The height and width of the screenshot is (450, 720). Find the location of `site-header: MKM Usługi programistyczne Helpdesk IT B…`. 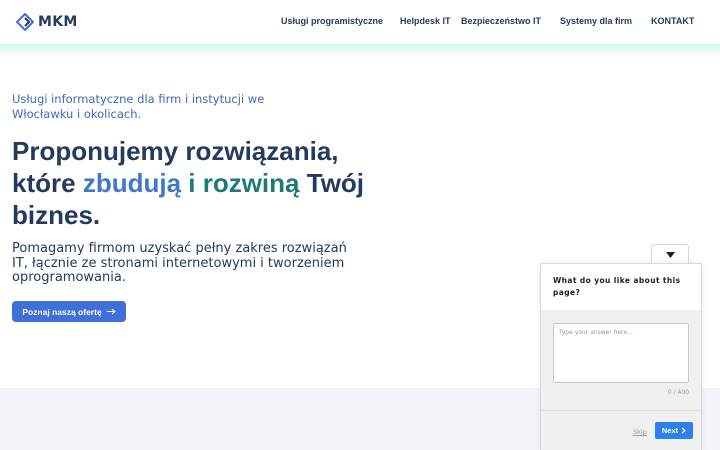

site-header: MKM Usługi programistyczne Helpdesk IT B… is located at coordinates (360, 22).